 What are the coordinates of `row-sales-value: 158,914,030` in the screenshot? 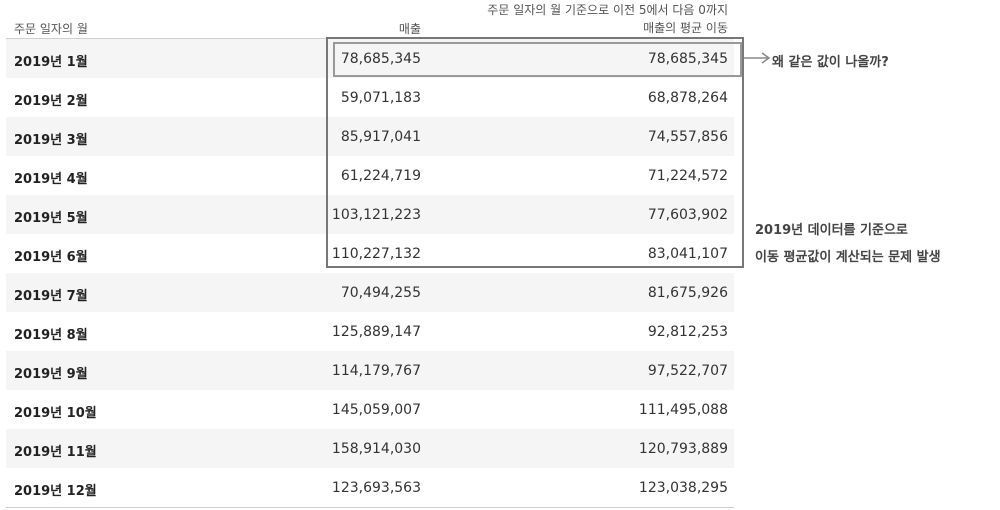 It's located at (376, 449).